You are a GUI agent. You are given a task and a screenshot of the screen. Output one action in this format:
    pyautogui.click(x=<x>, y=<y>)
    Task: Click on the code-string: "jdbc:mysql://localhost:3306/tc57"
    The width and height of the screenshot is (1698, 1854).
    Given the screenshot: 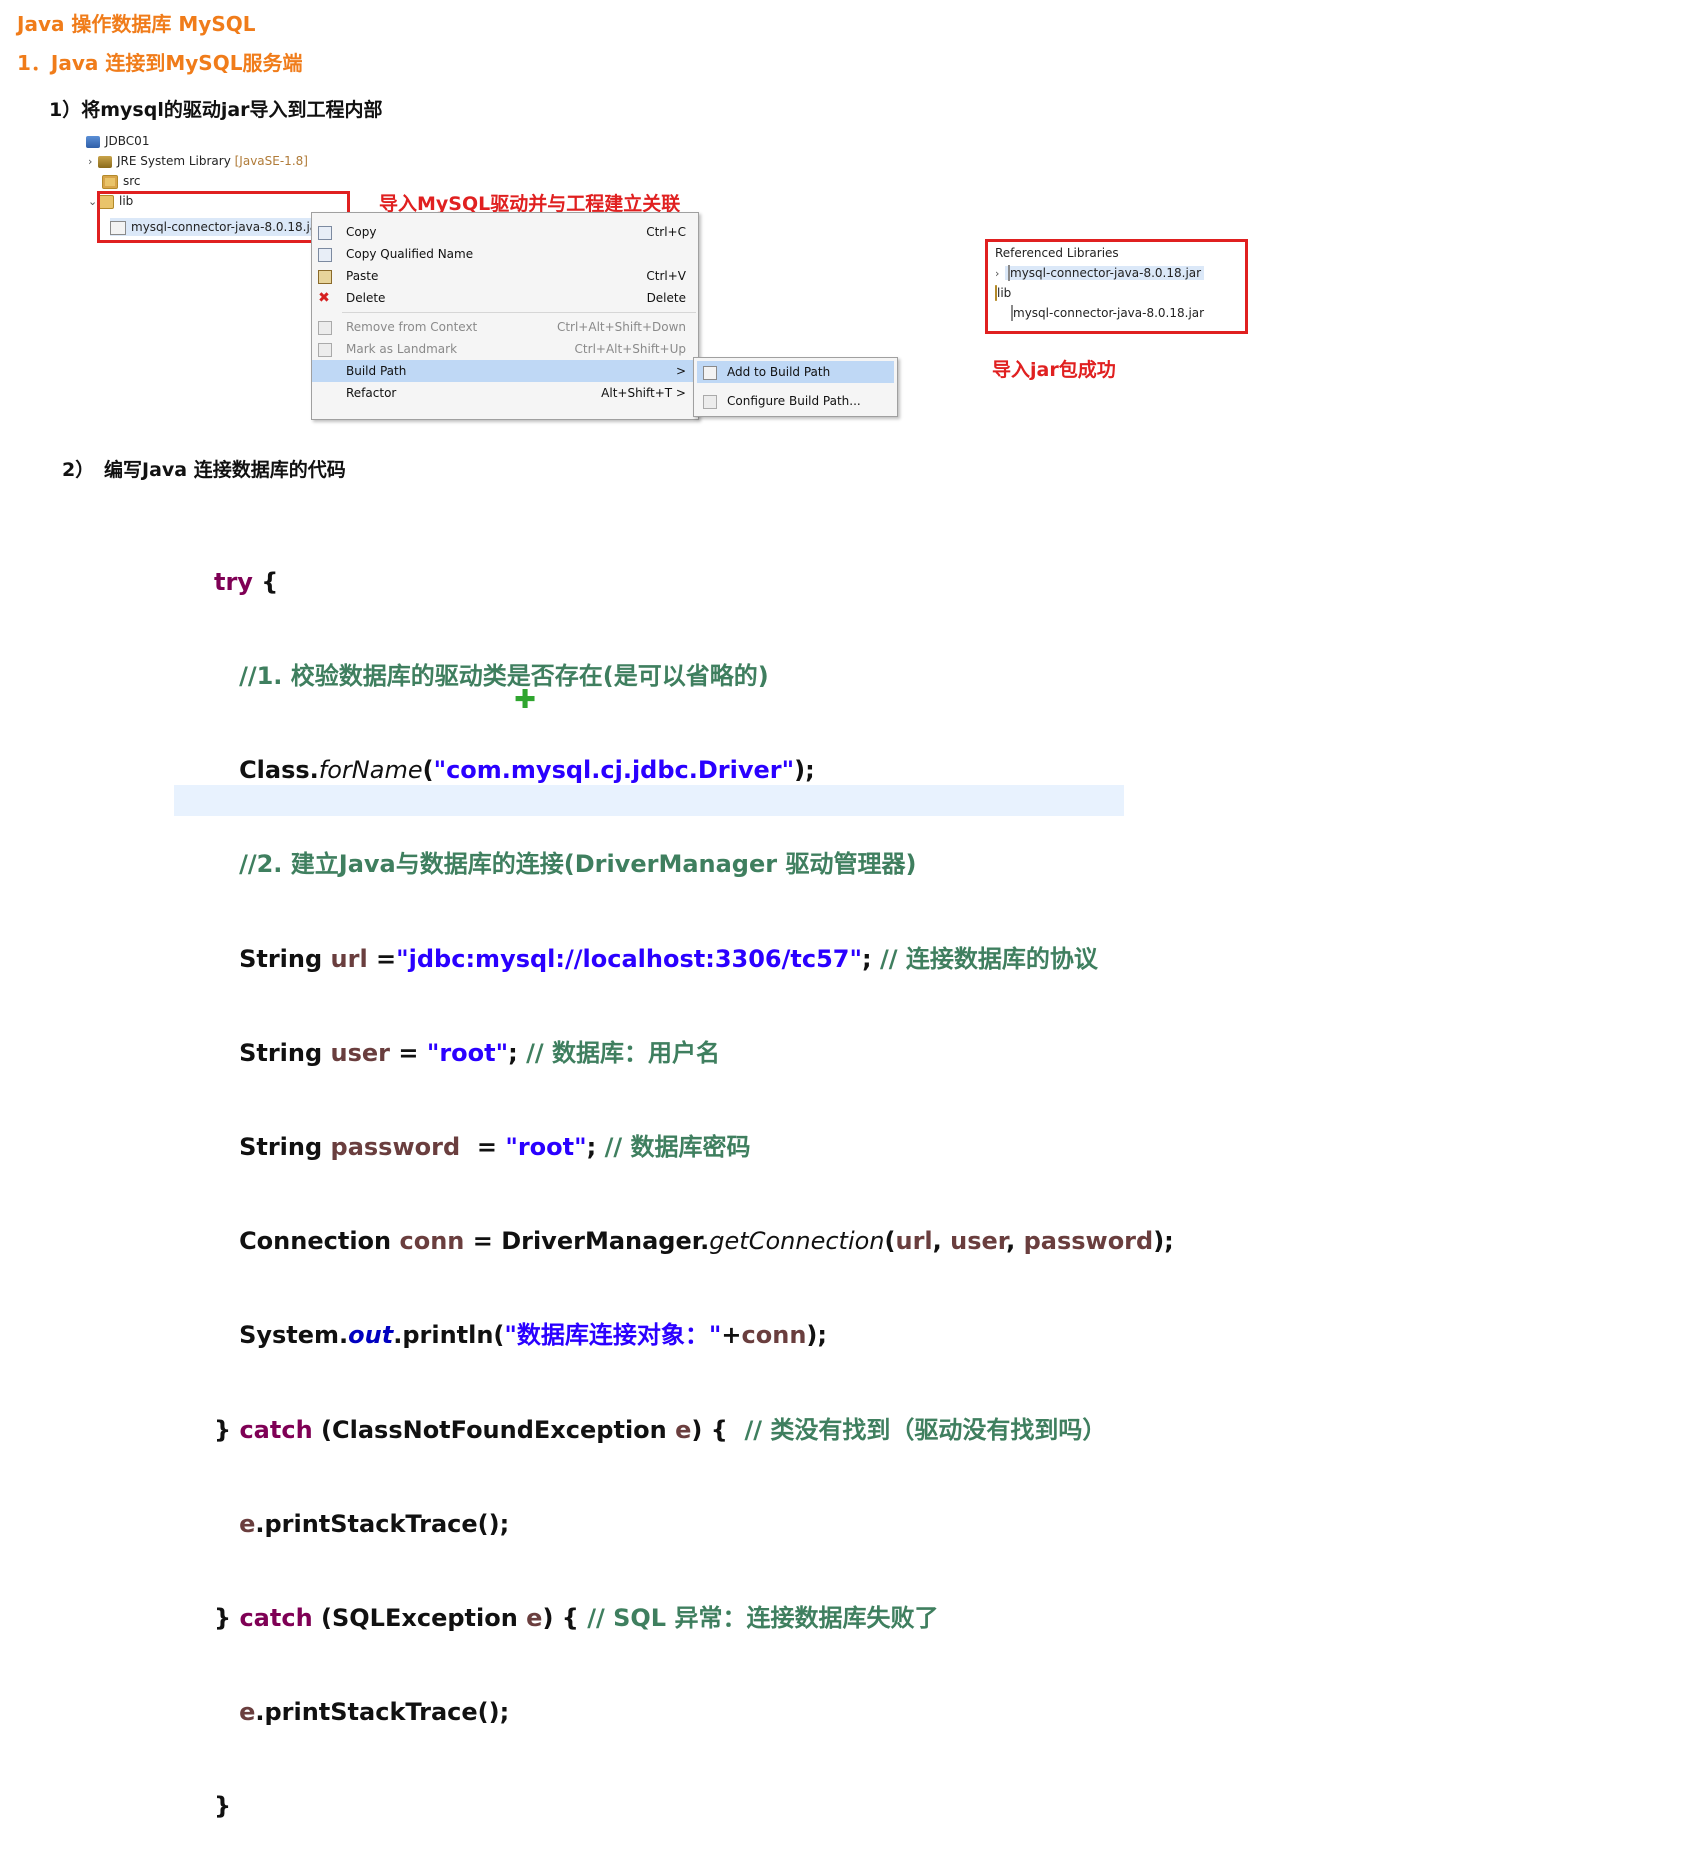 What is the action you would take?
    pyautogui.click(x=629, y=958)
    